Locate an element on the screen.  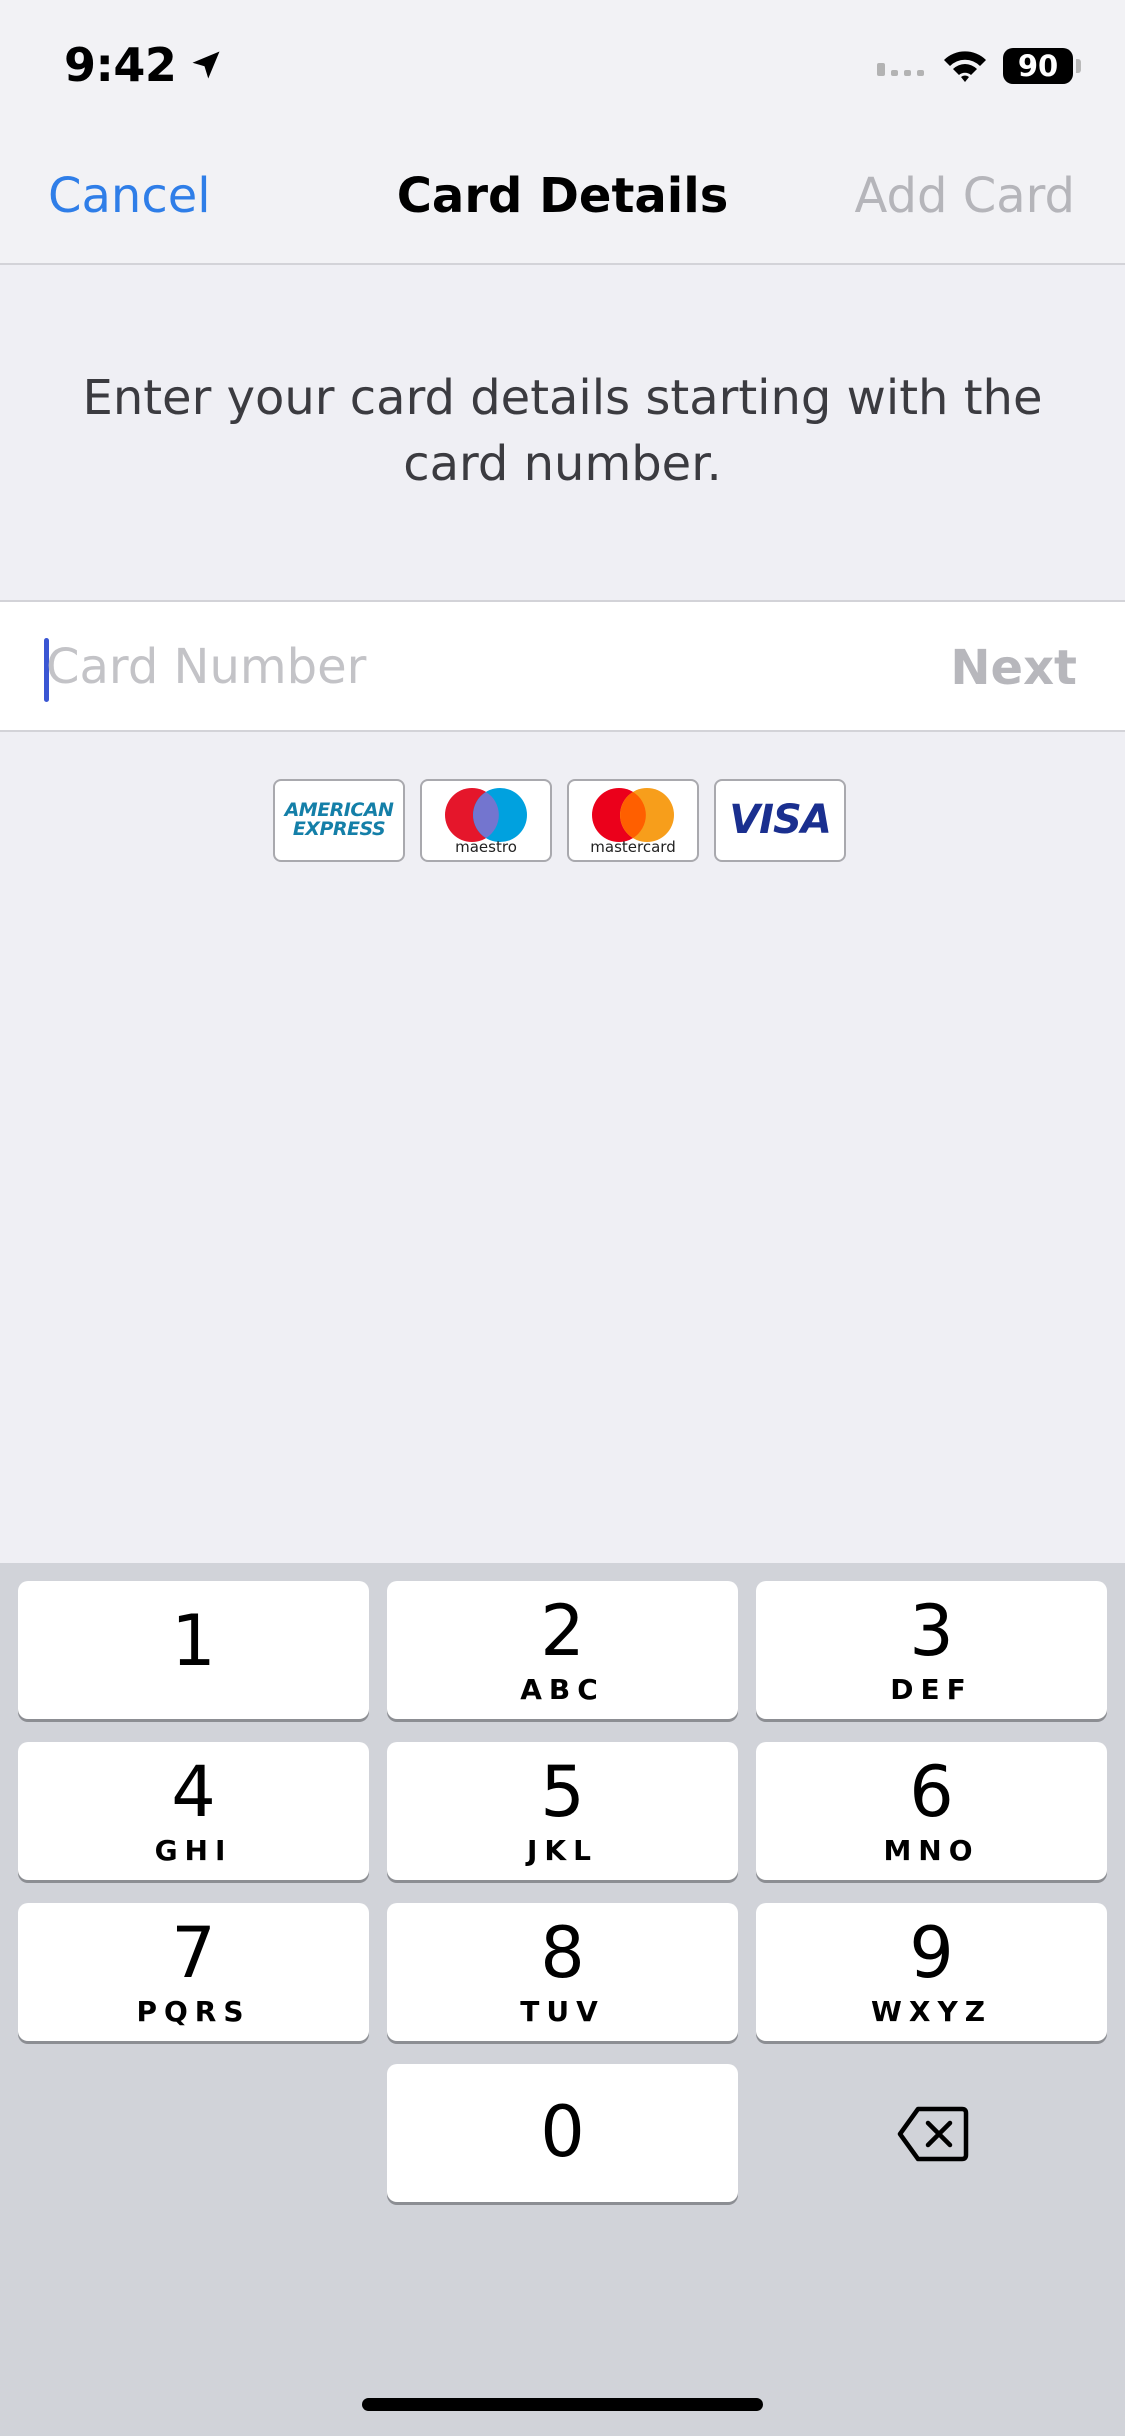
key-letters: MNO is located at coordinates (931, 1850).